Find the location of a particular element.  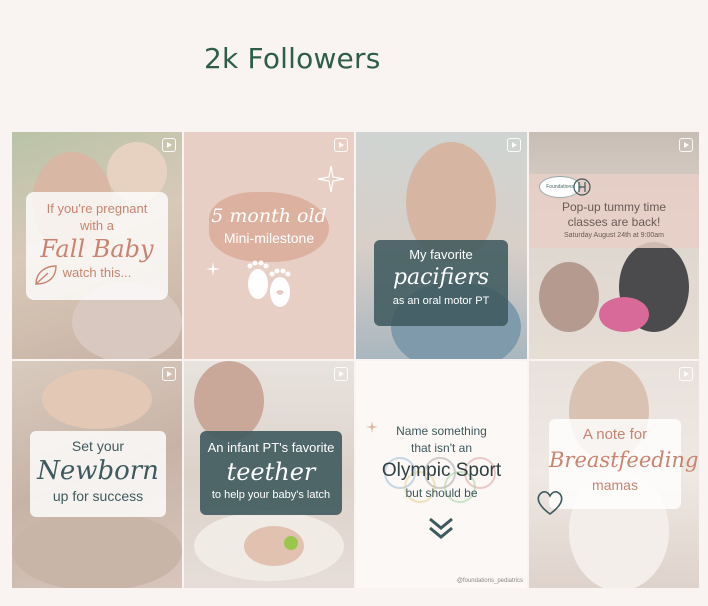

post-tile-newborn: Set your Newborn up for success is located at coordinates (97, 474).